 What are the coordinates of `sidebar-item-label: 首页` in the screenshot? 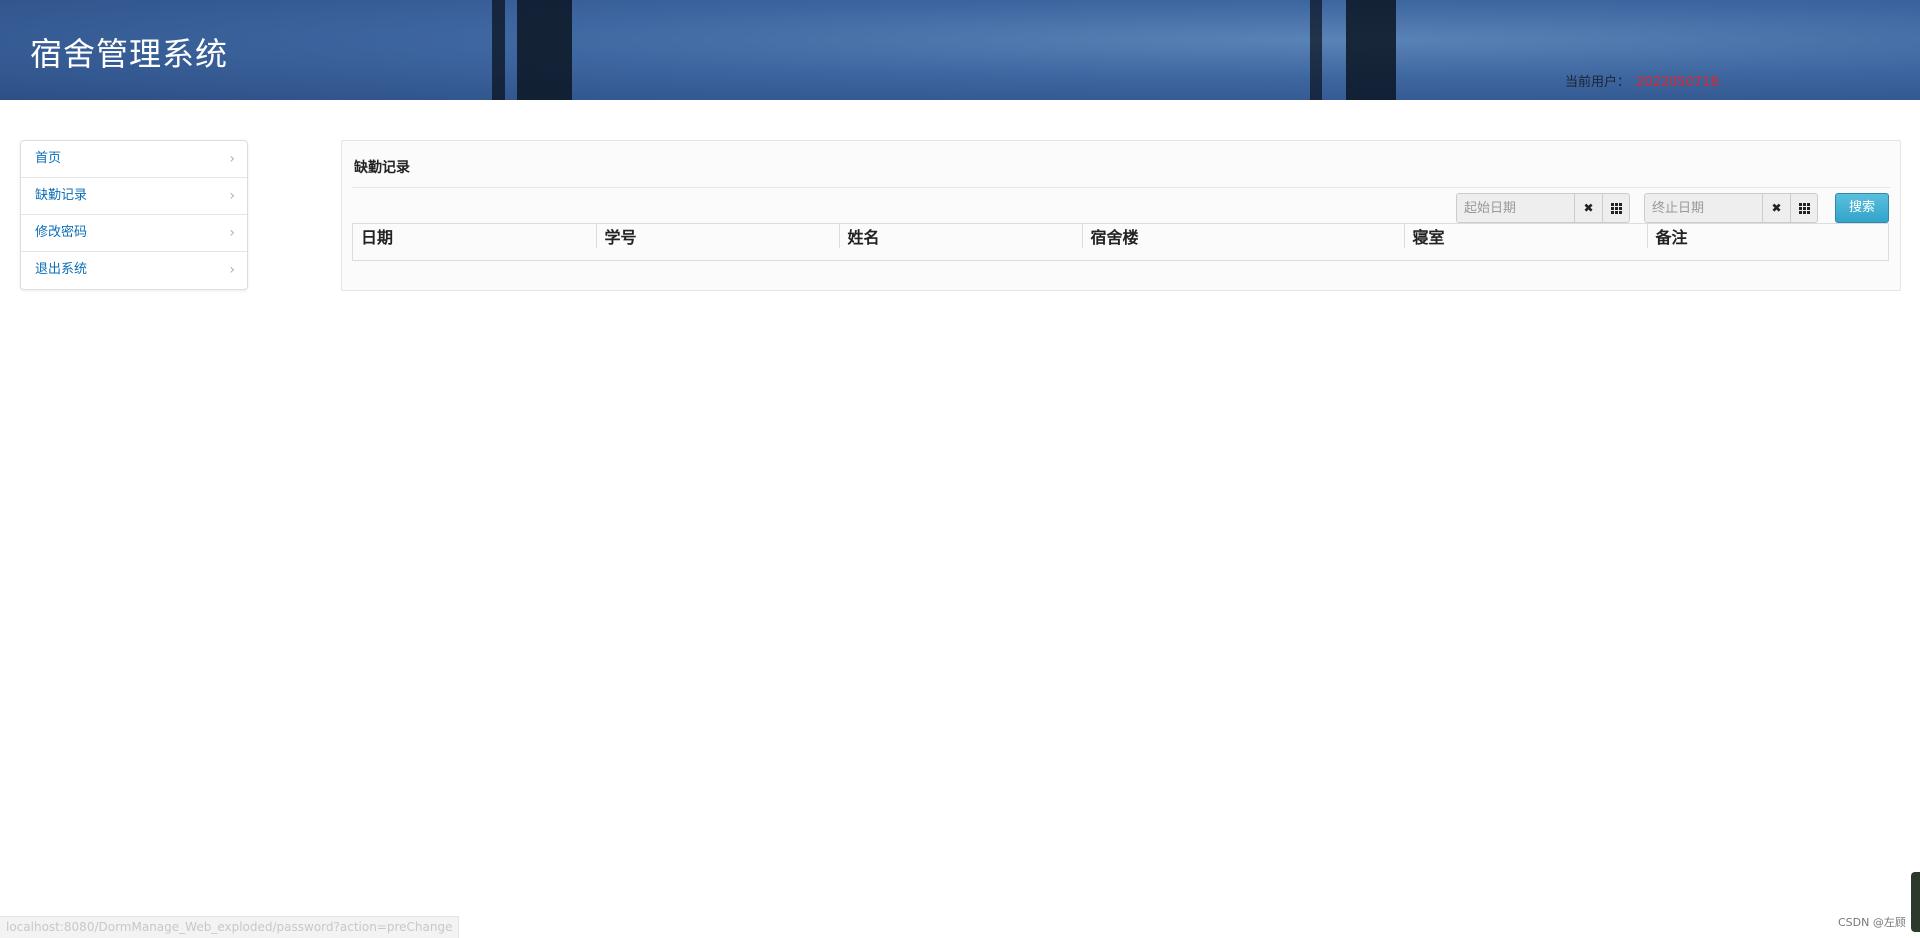 It's located at (48, 158).